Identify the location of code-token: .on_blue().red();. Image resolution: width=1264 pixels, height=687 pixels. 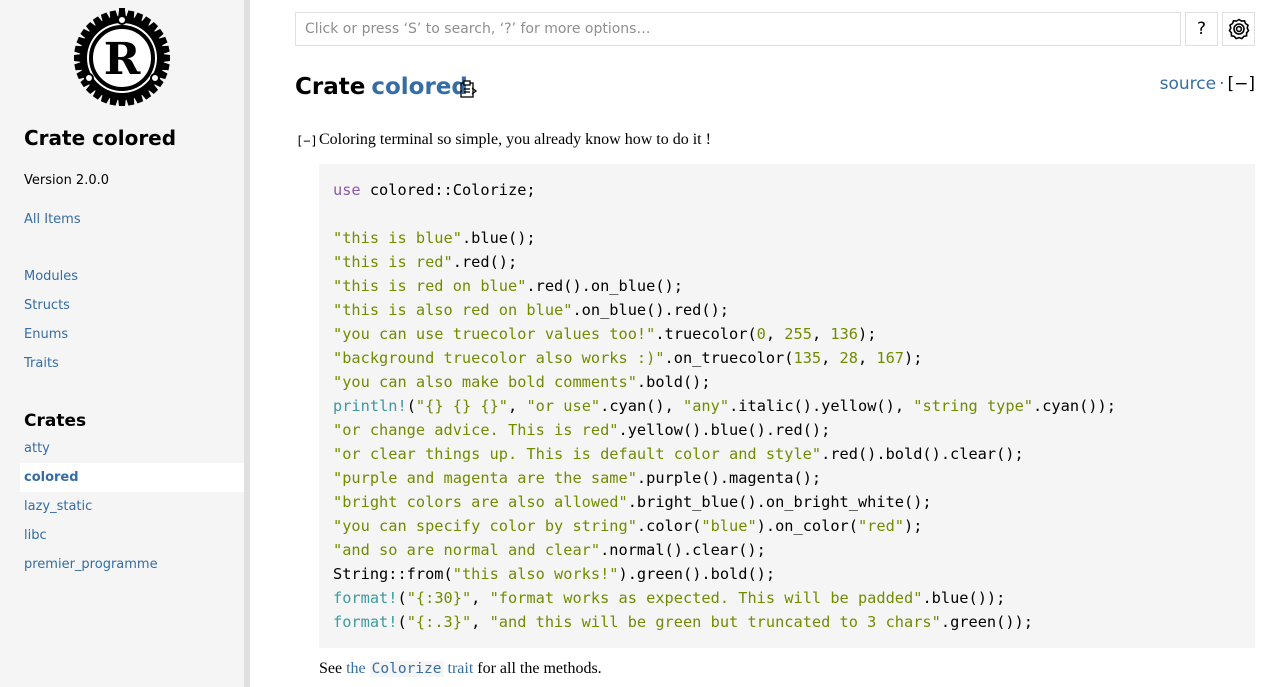
(651, 310).